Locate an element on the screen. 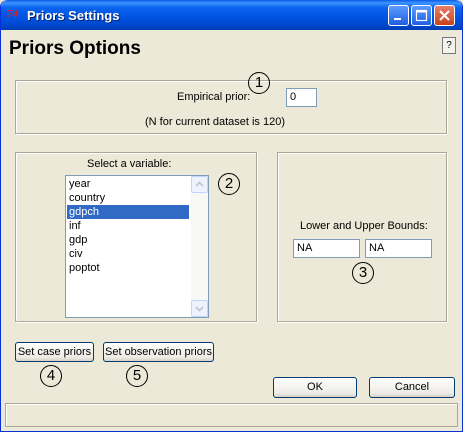 The height and width of the screenshot is (432, 463). cancel-button: Cancel is located at coordinates (412, 387).